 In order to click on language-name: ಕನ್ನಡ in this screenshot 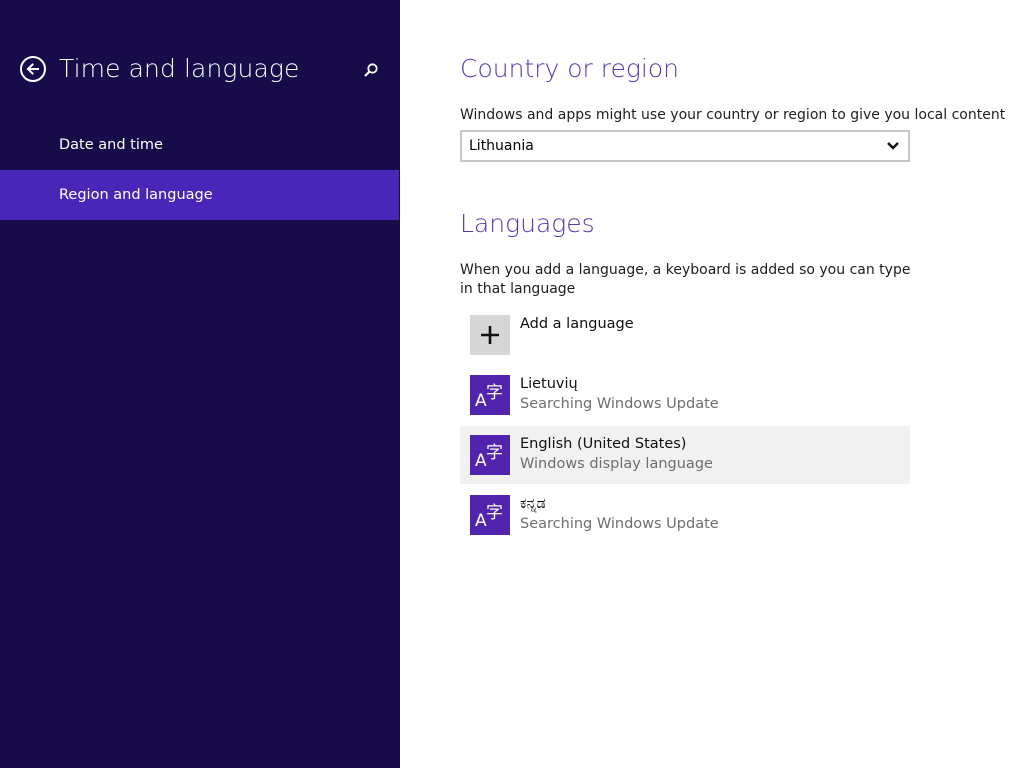, I will do `click(533, 504)`.